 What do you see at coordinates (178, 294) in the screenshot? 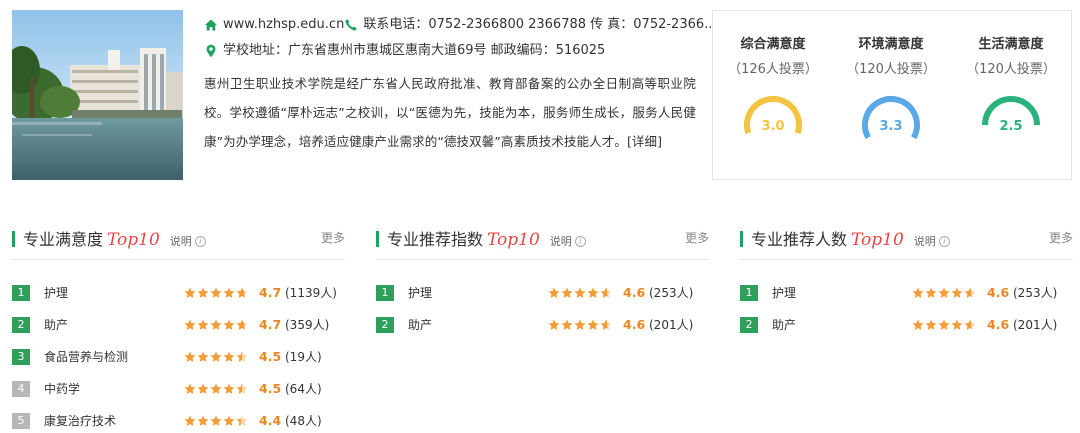
I see `list-item: 1 护理 4.7 (1139人)` at bounding box center [178, 294].